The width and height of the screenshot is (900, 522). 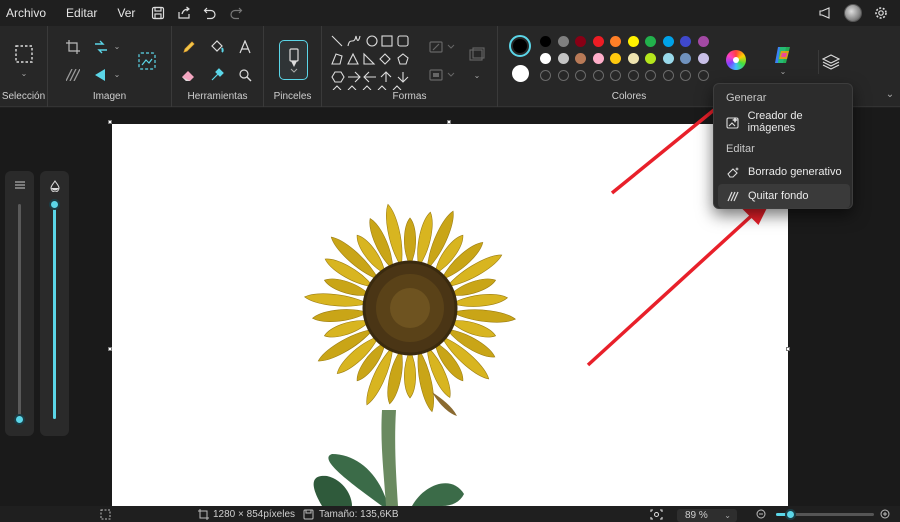 I want to click on file-size: Tamaño: 135,6KB, so click(x=359, y=514).